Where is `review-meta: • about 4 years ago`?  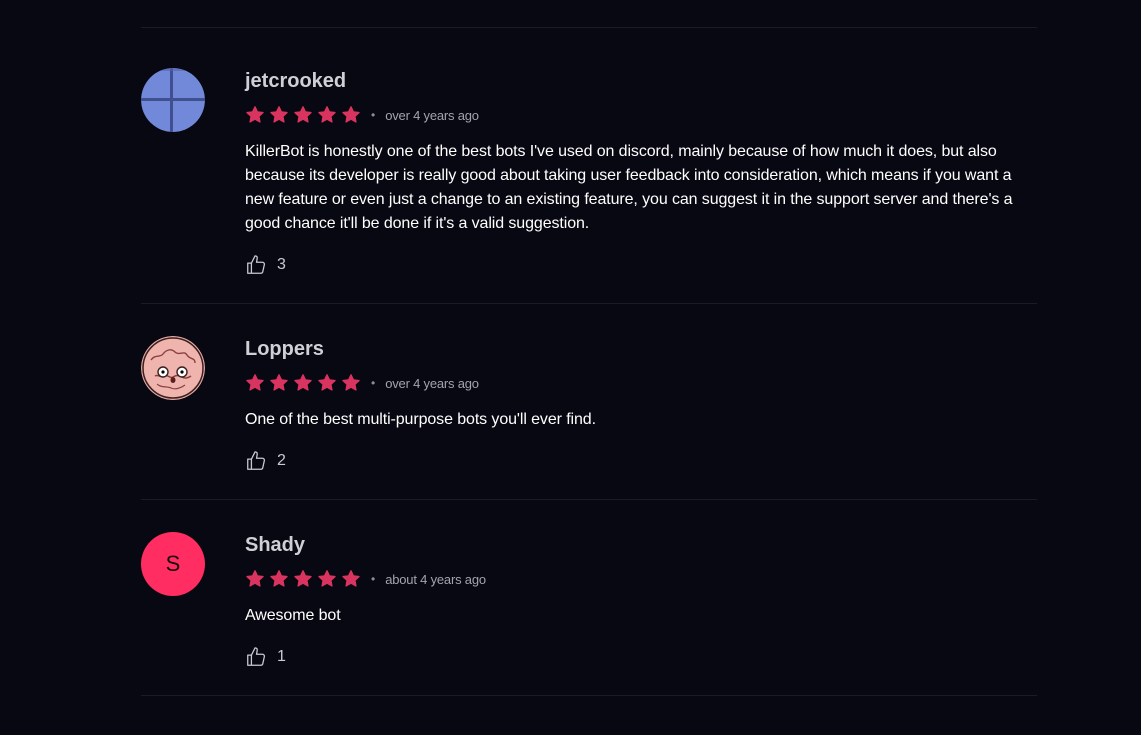
review-meta: • about 4 years ago is located at coordinates (641, 579).